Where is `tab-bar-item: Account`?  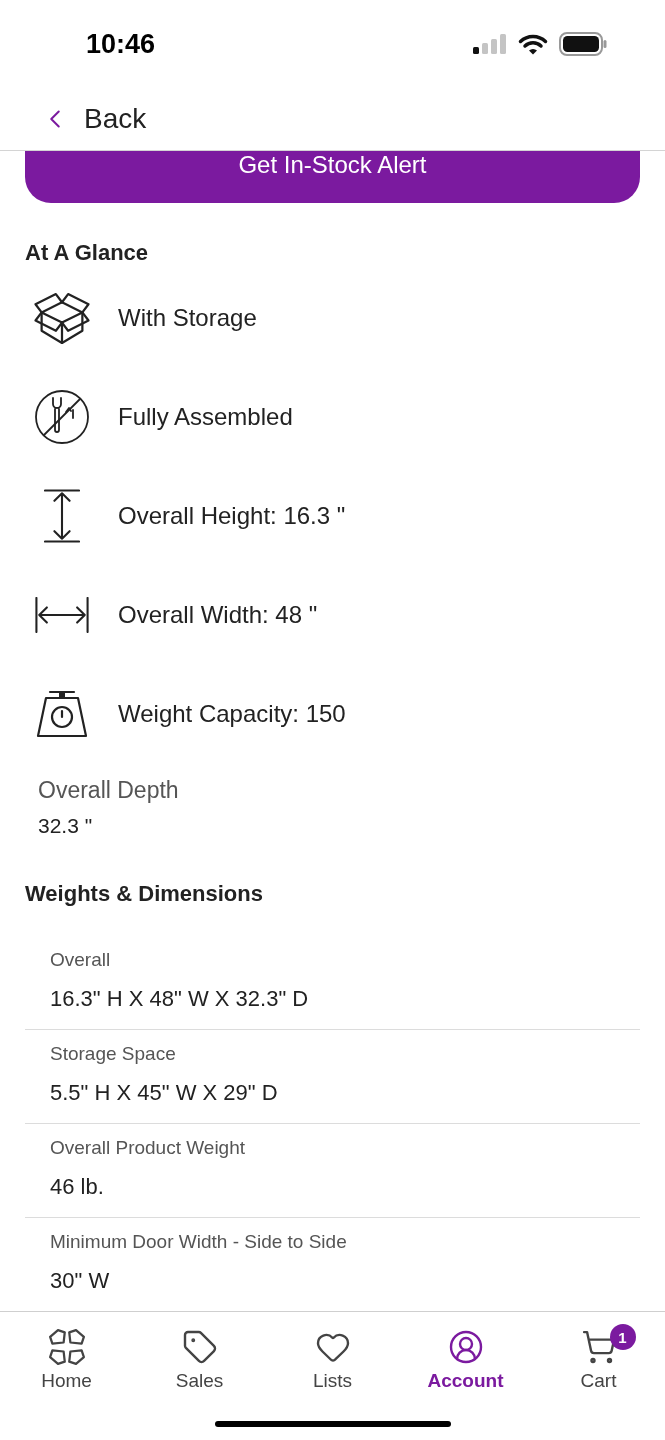
tab-bar-item: Account is located at coordinates (465, 1358).